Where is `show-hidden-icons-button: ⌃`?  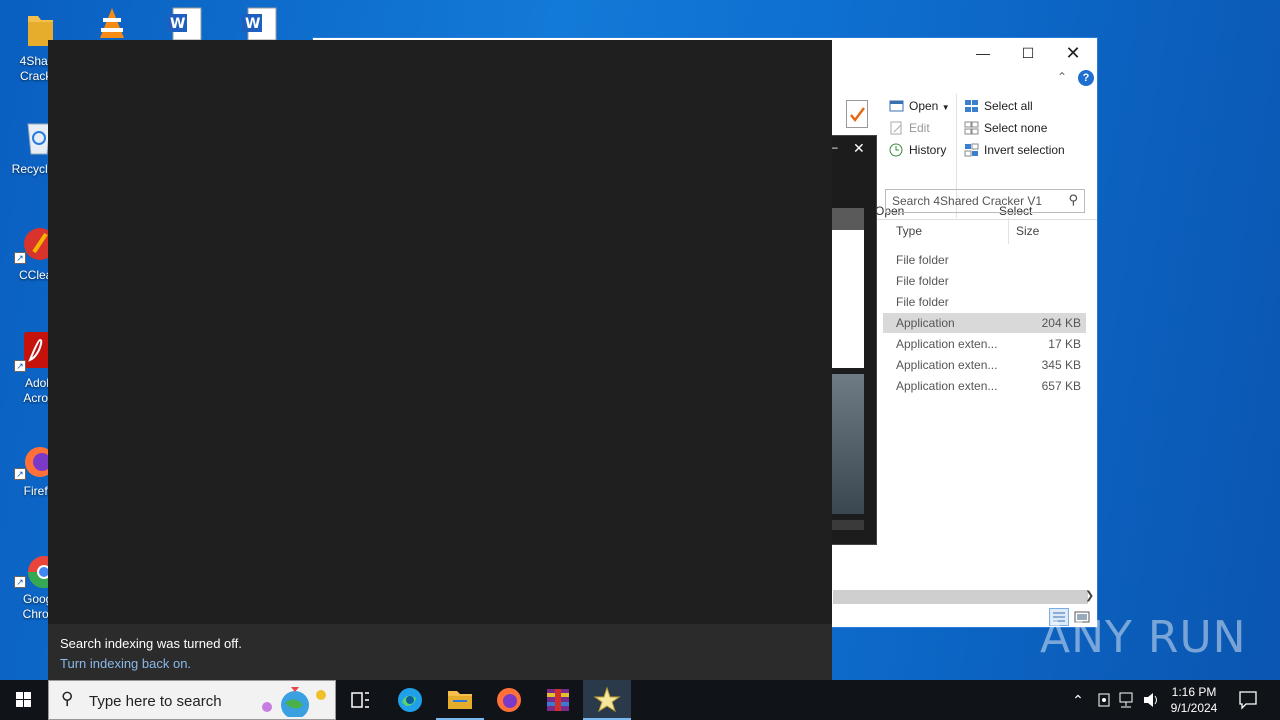 show-hidden-icons-button: ⌃ is located at coordinates (1078, 700).